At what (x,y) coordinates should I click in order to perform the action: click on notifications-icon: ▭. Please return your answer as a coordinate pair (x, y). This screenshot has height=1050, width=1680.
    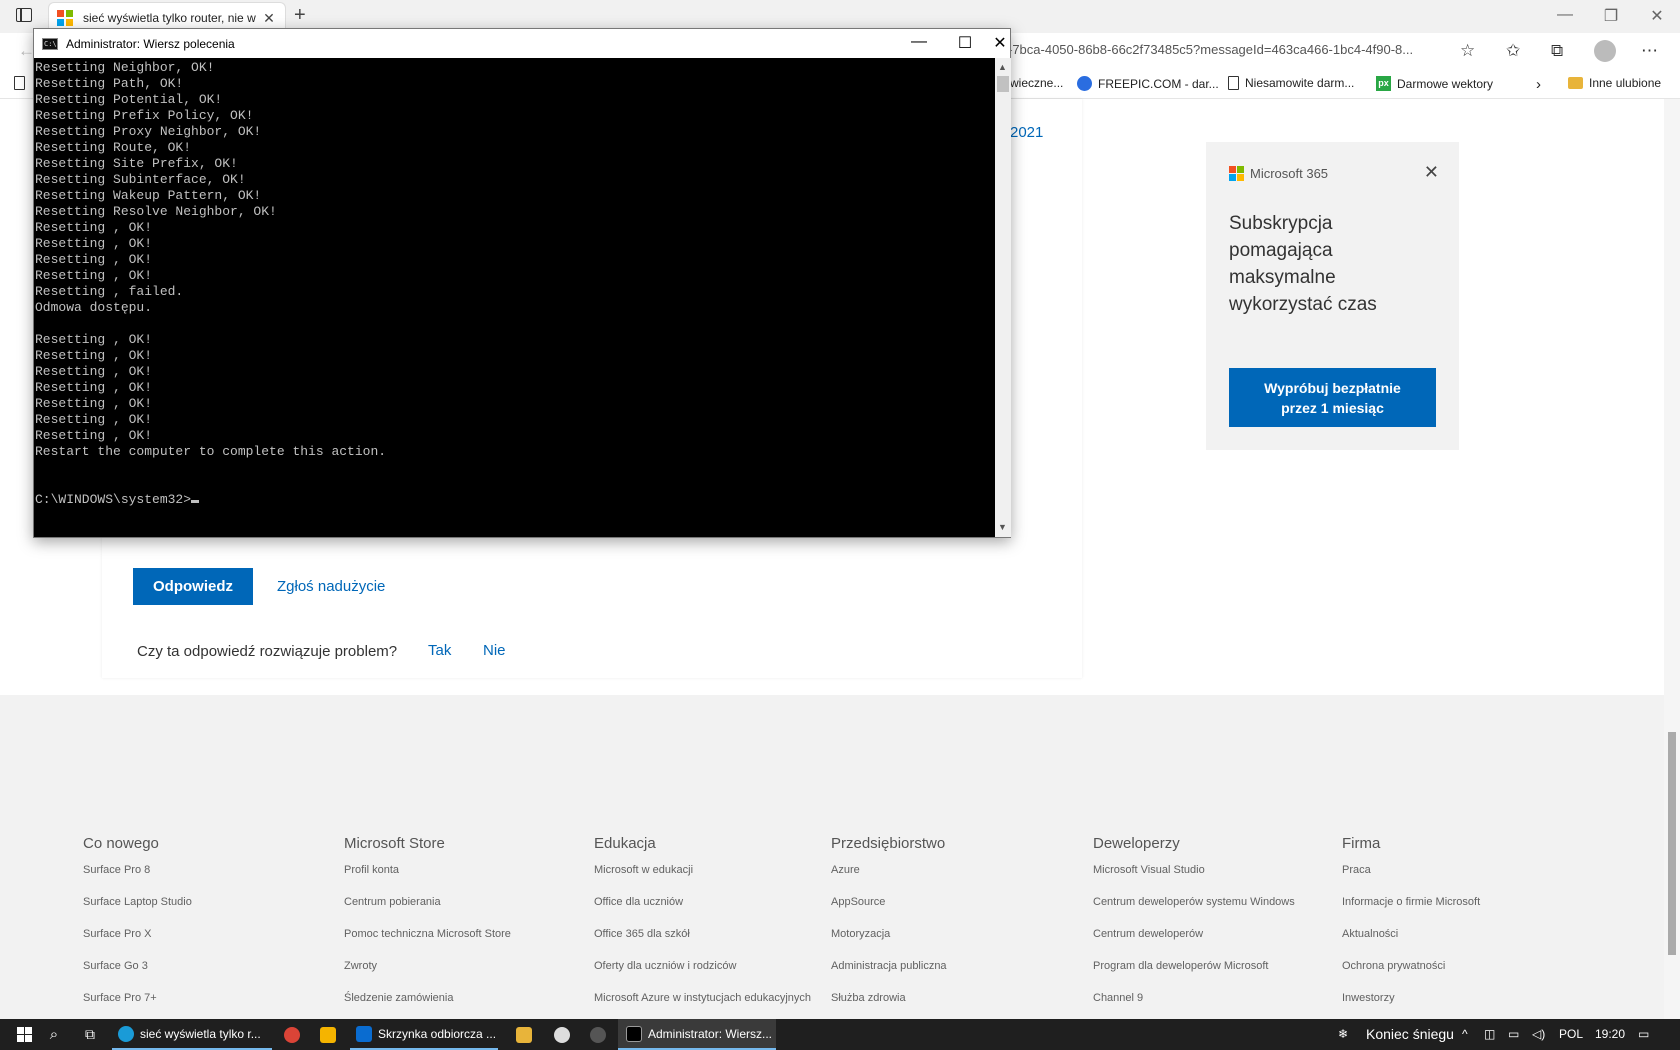
    Looking at the image, I should click on (1643, 1034).